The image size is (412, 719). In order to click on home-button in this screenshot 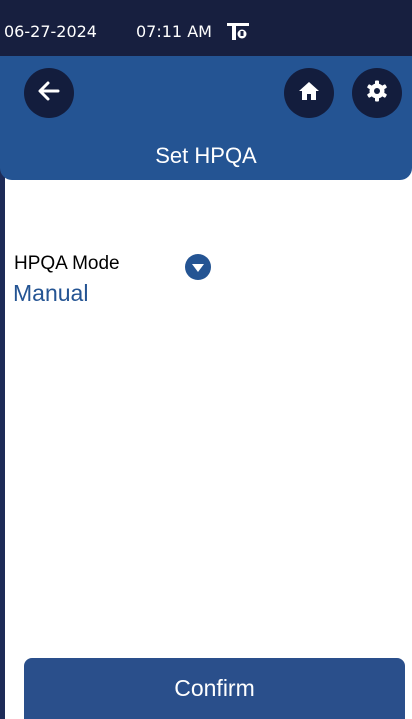, I will do `click(309, 93)`.